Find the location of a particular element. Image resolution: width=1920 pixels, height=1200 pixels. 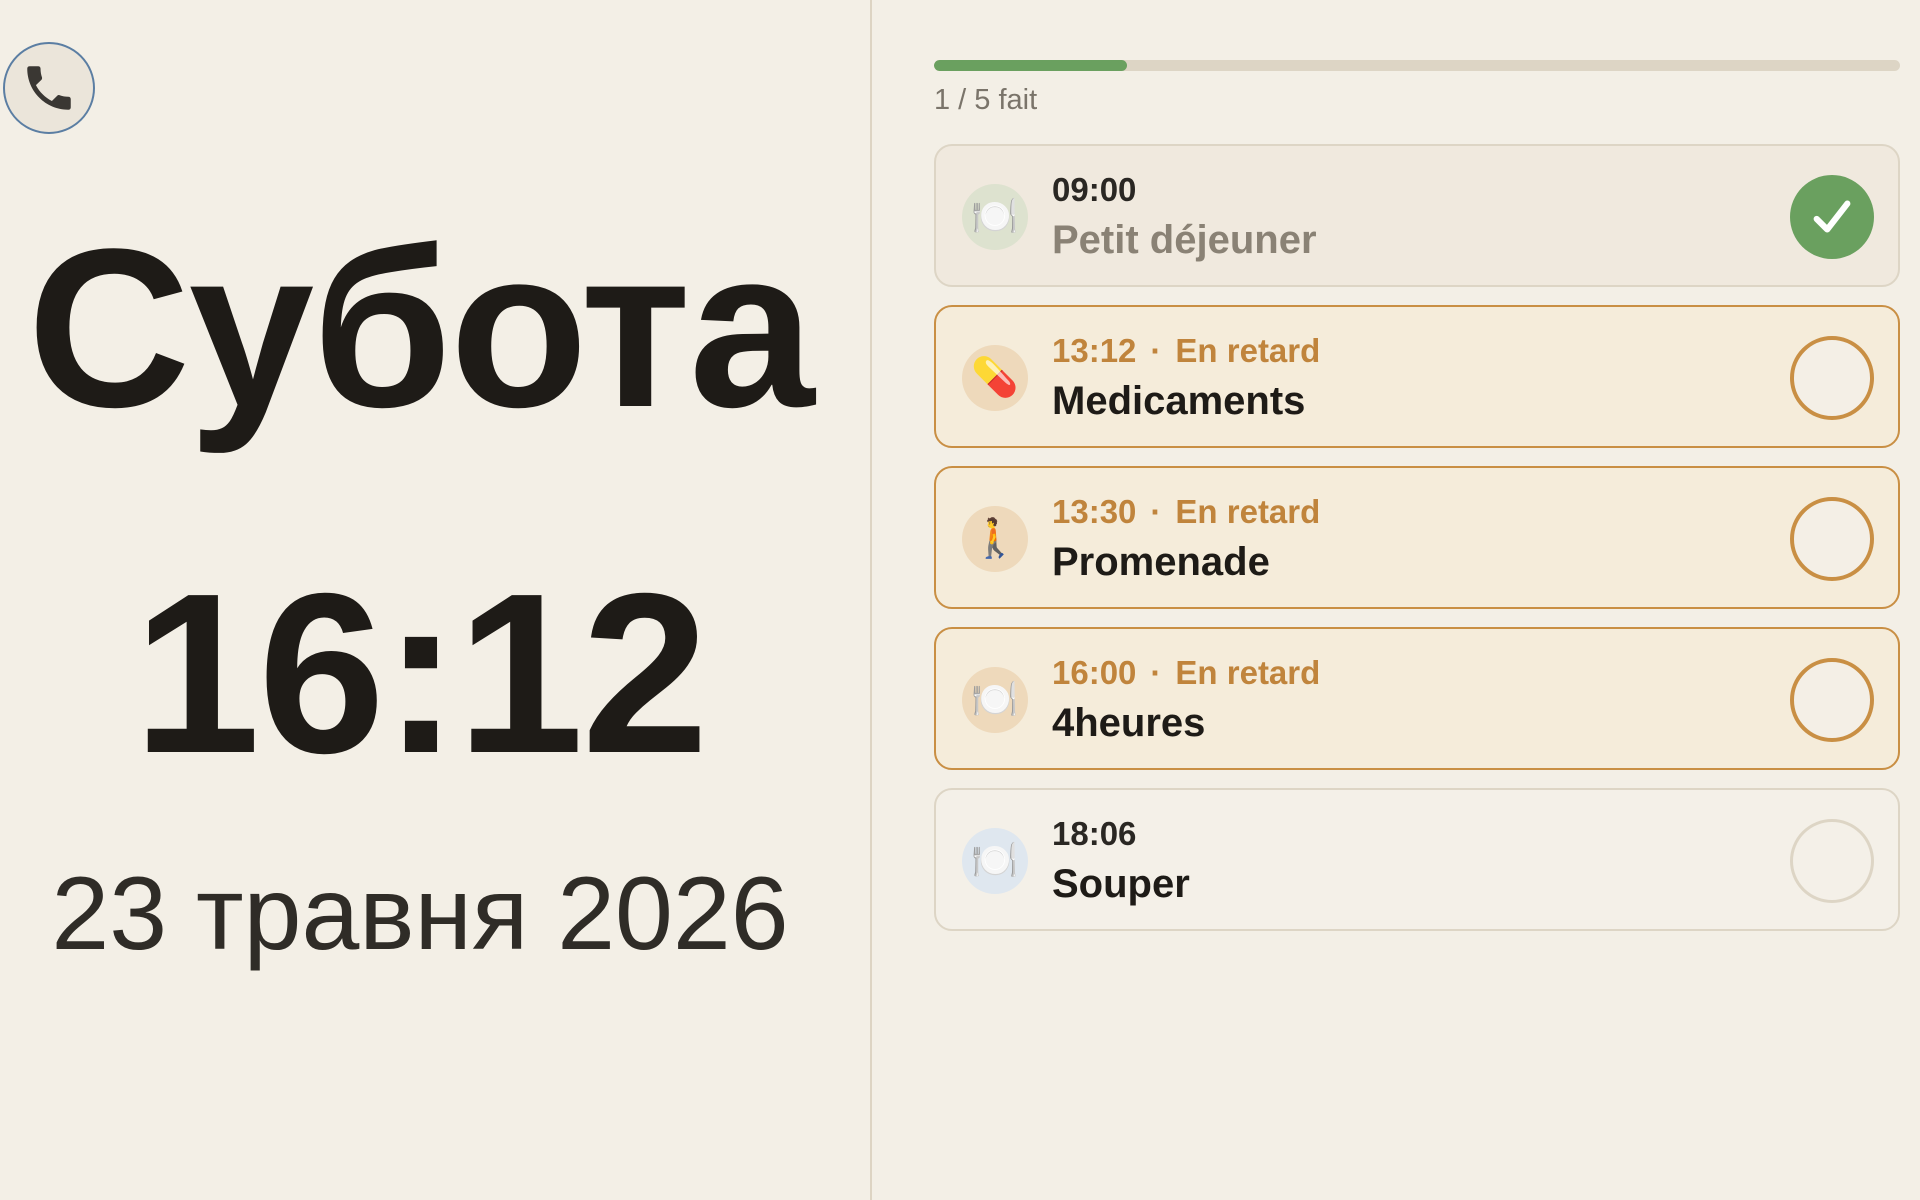

task-time: 16:00 is located at coordinates (1094, 672).